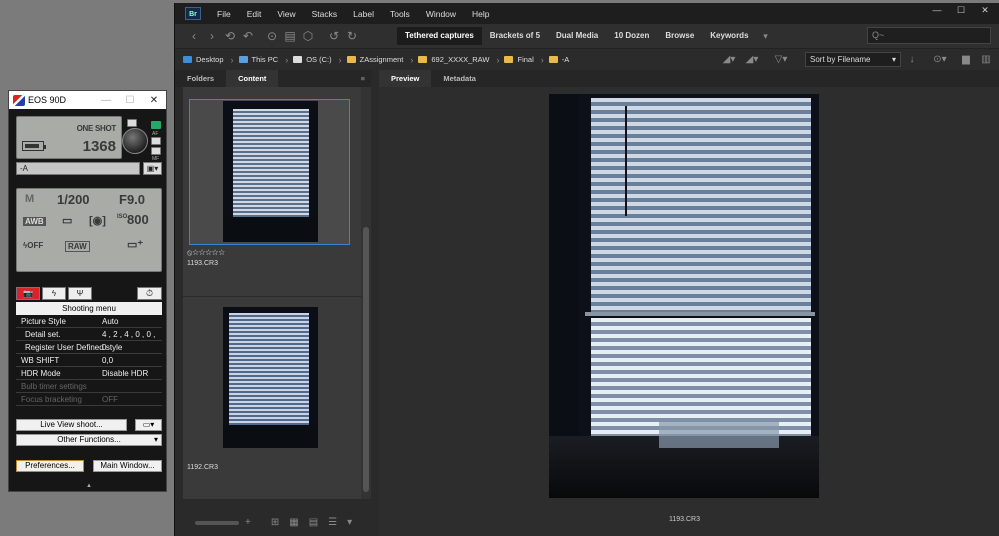 The width and height of the screenshot is (999, 536). Describe the element at coordinates (224, 14) in the screenshot. I see `menu-file: File` at that location.